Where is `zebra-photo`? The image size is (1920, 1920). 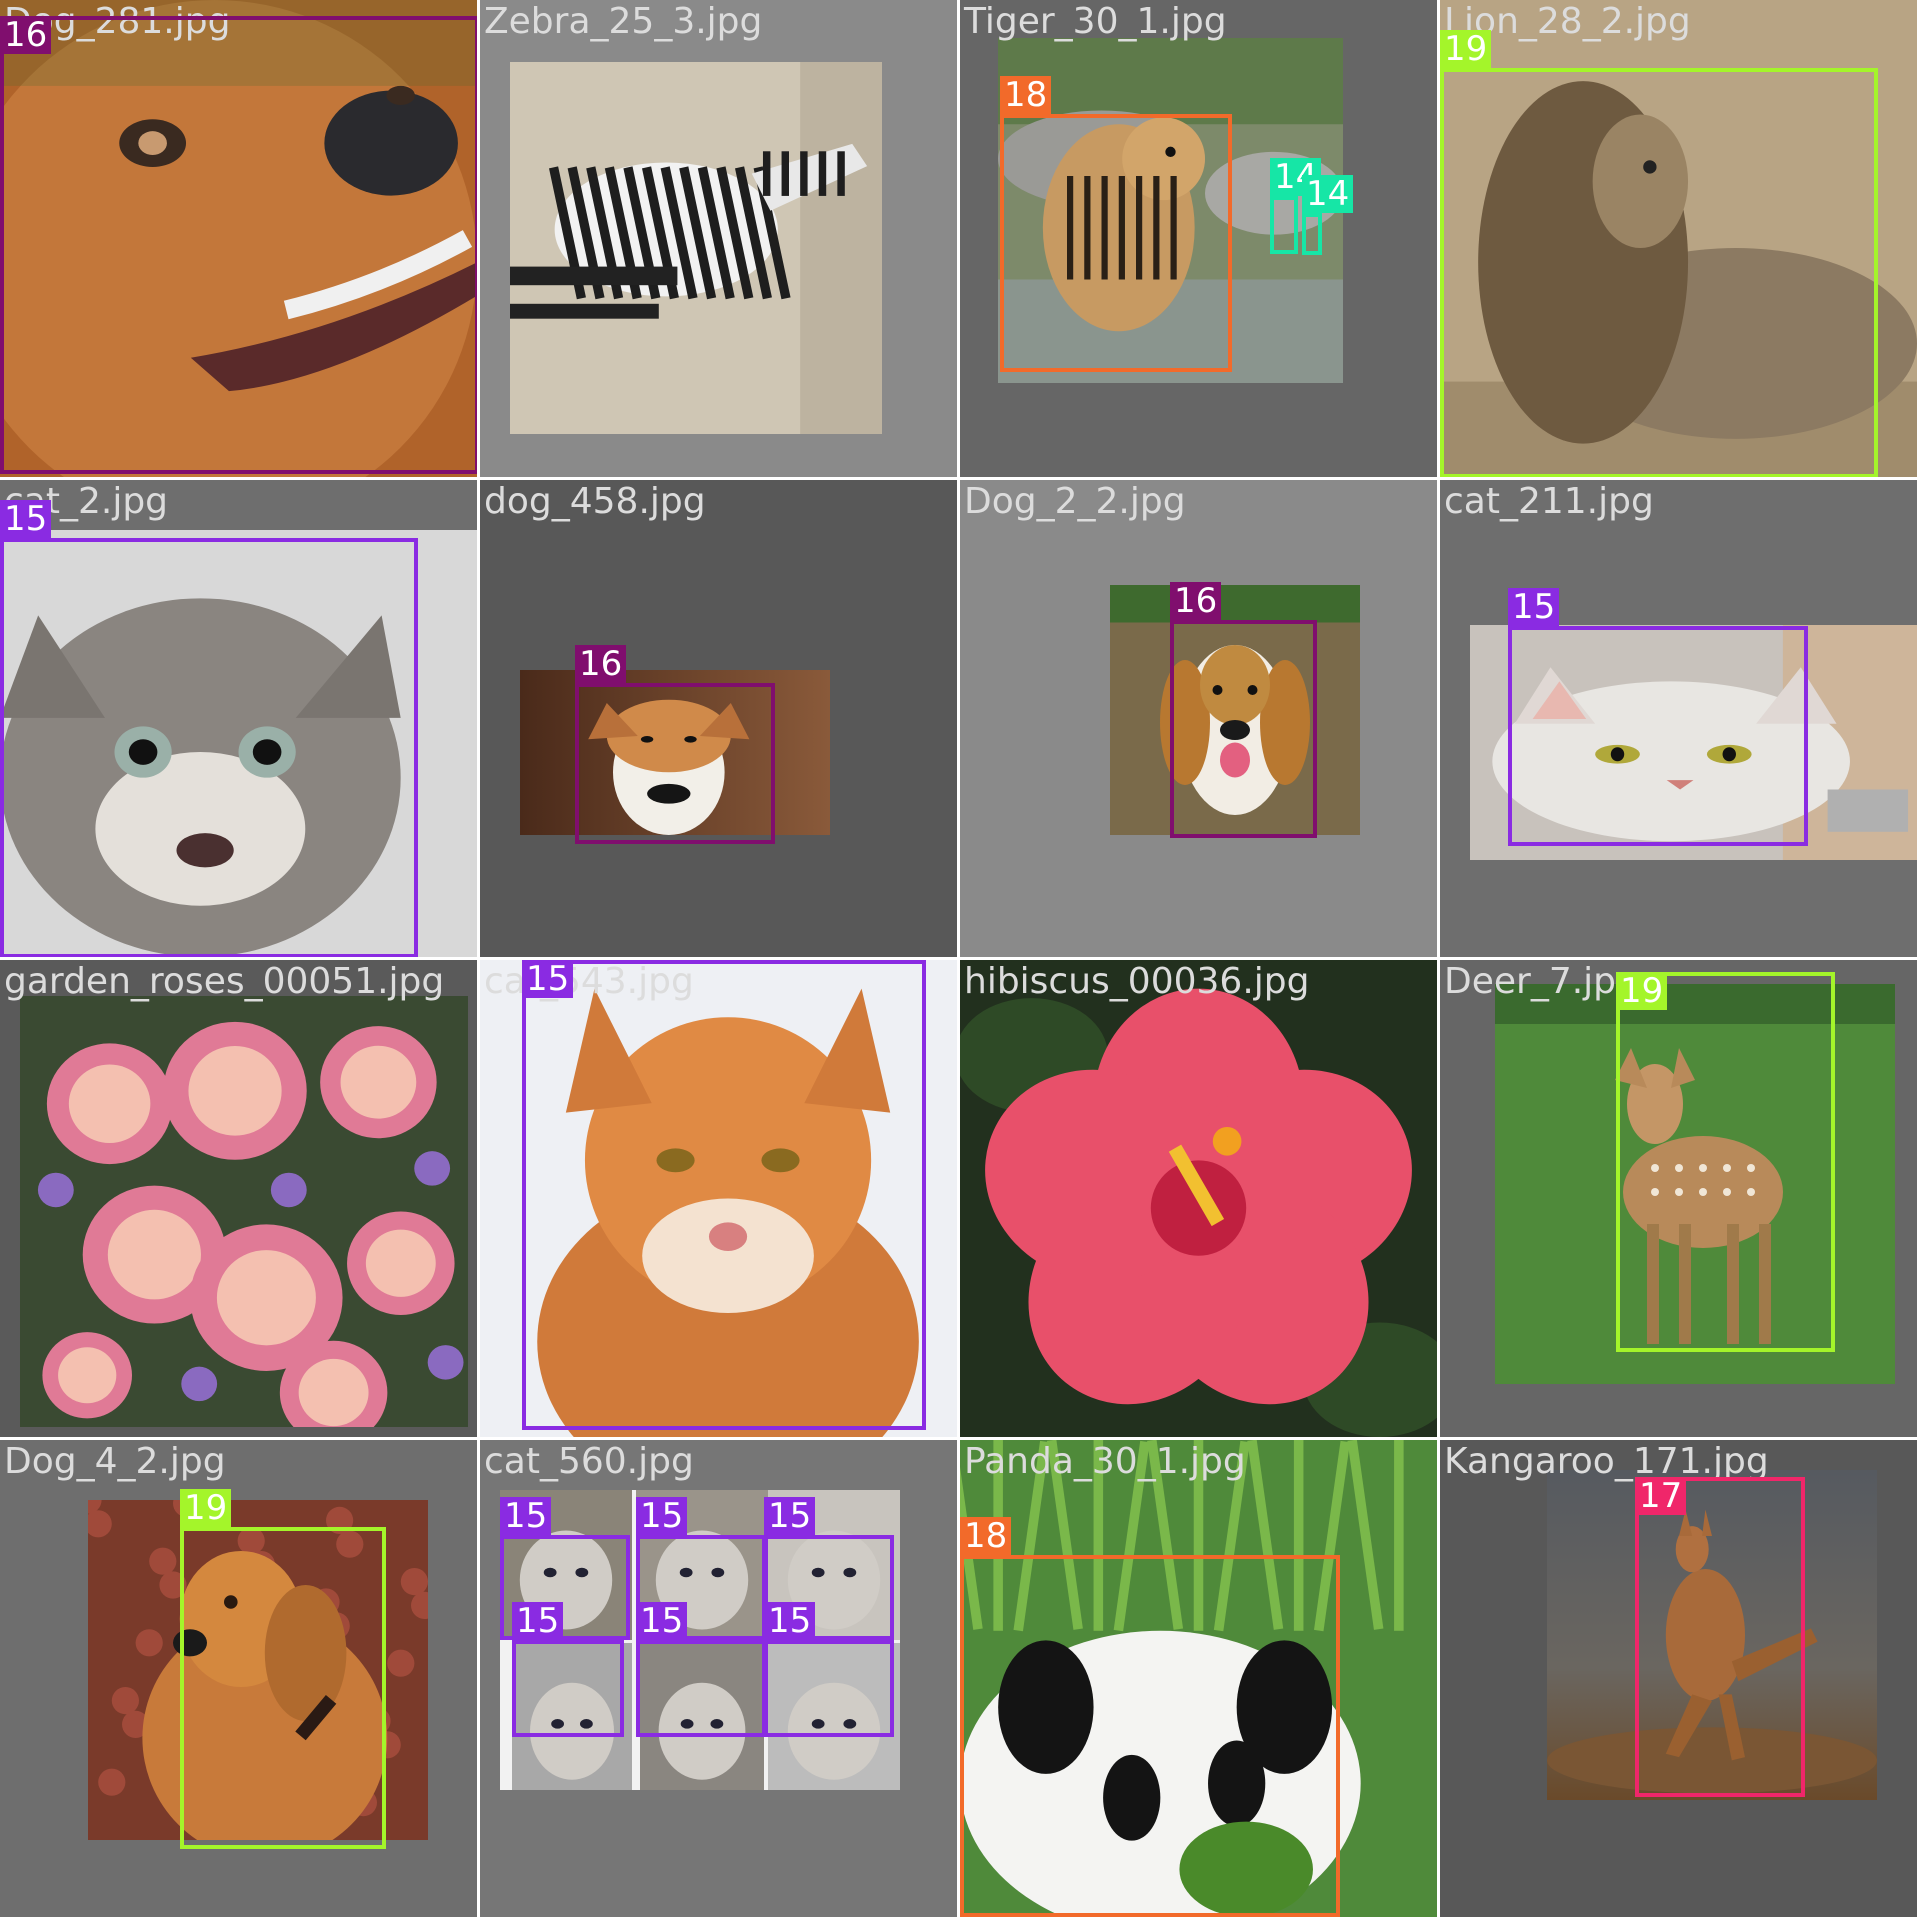 zebra-photo is located at coordinates (696, 248).